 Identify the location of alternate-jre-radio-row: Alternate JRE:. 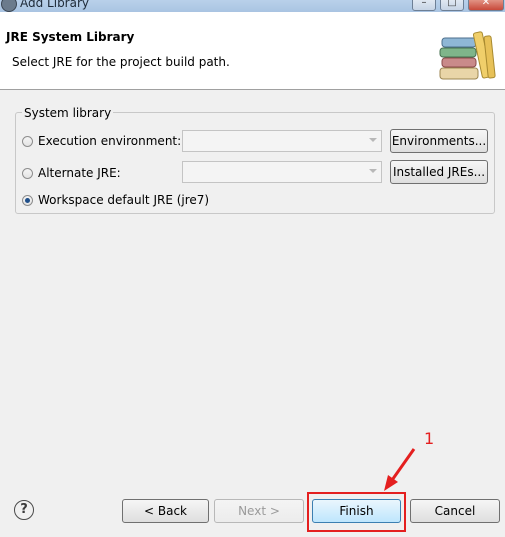
(71, 173).